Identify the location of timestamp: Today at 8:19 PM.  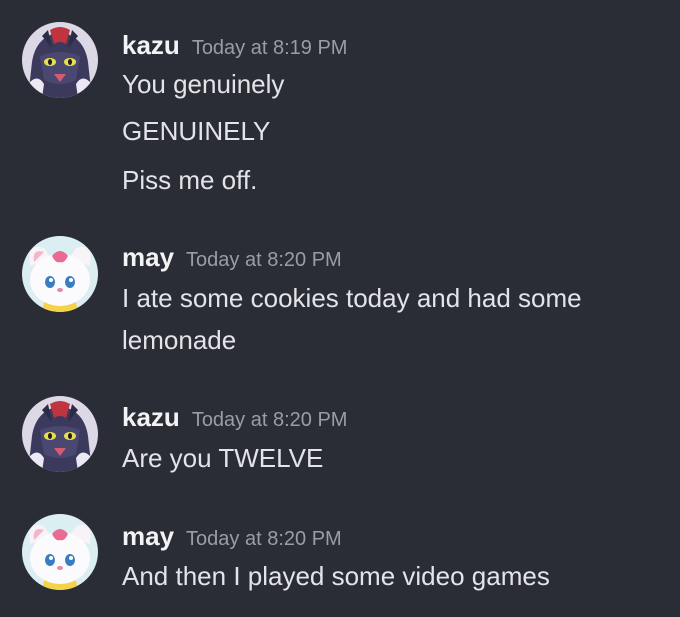
(269, 48).